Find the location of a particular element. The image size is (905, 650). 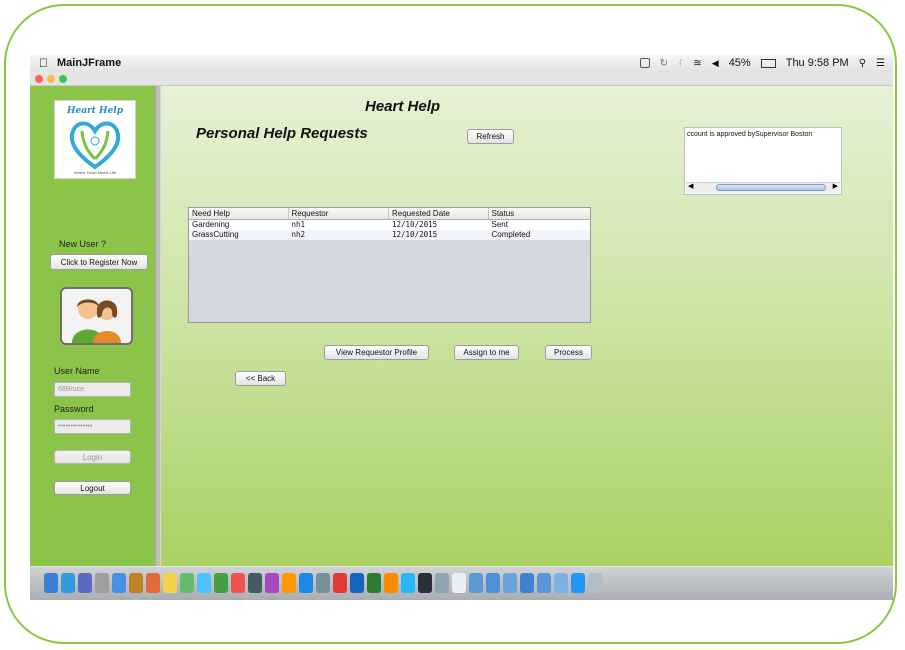

minimize-window-button is located at coordinates (51, 79).